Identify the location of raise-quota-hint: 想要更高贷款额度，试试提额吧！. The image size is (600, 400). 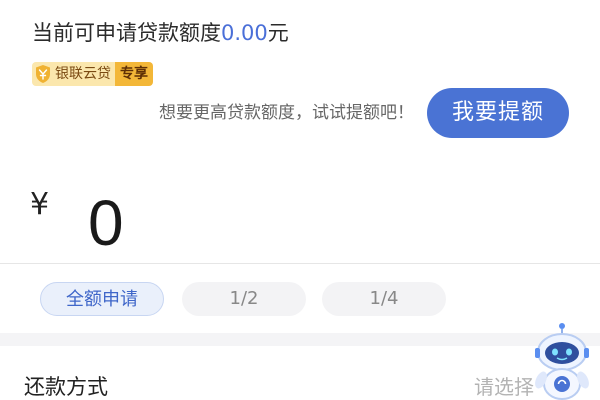
(286, 113).